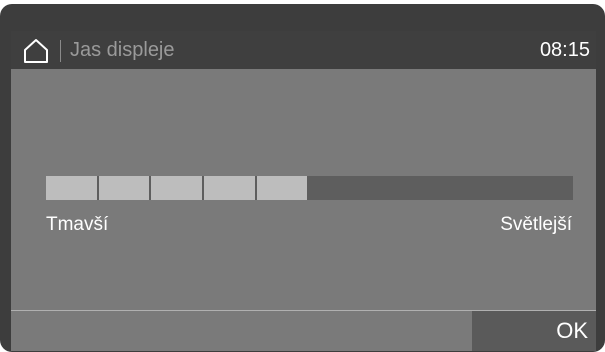  Describe the element at coordinates (534, 331) in the screenshot. I see `ok-button: OK` at that location.